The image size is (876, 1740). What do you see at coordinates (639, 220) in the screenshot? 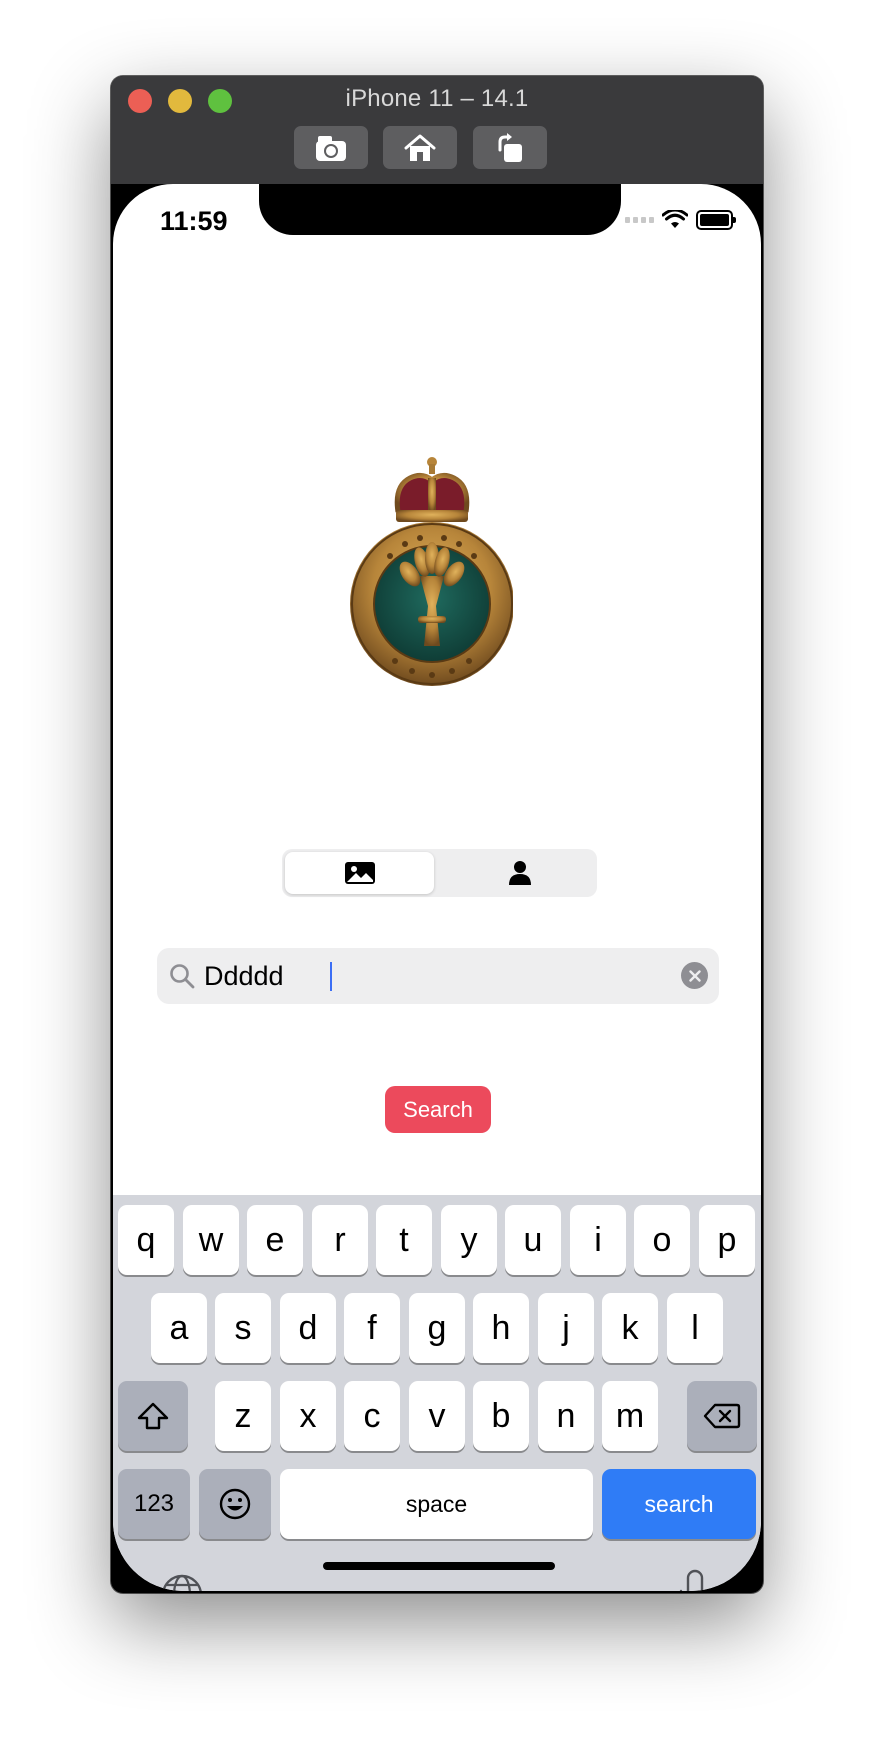
I see `cellular-signal-icon` at bounding box center [639, 220].